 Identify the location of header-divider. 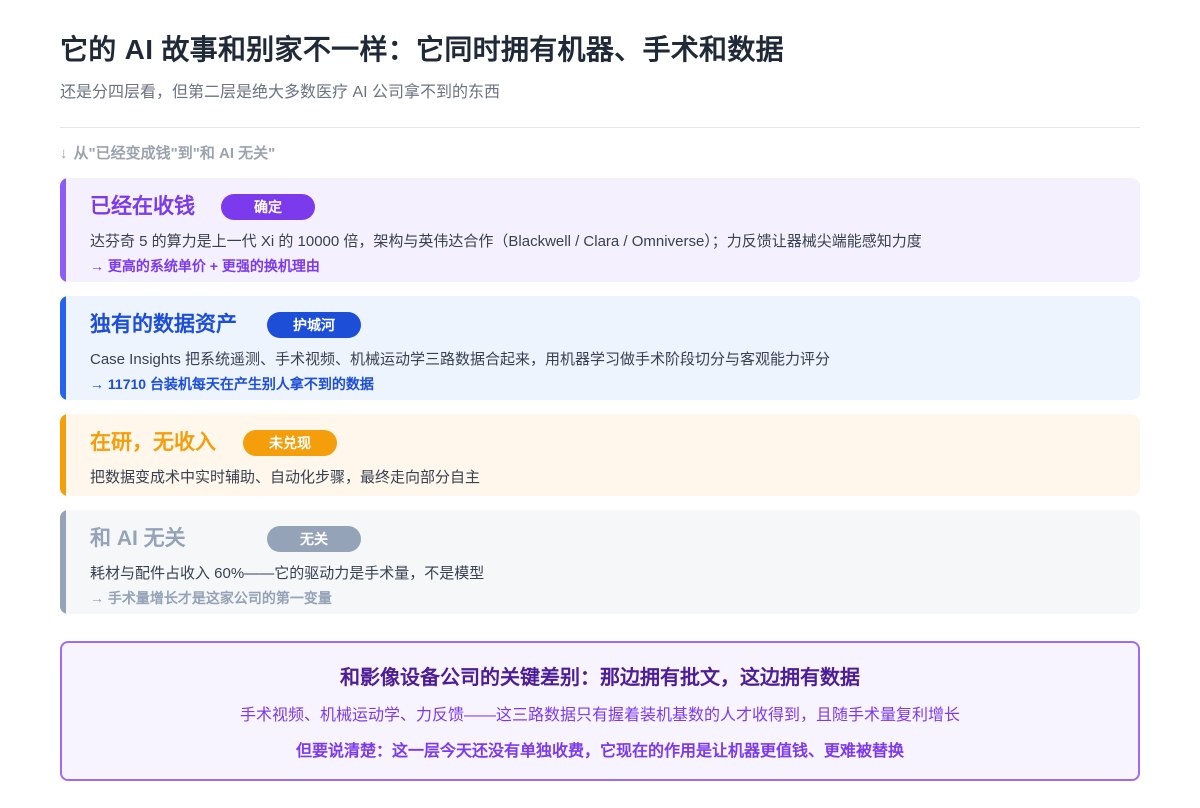
(600, 127).